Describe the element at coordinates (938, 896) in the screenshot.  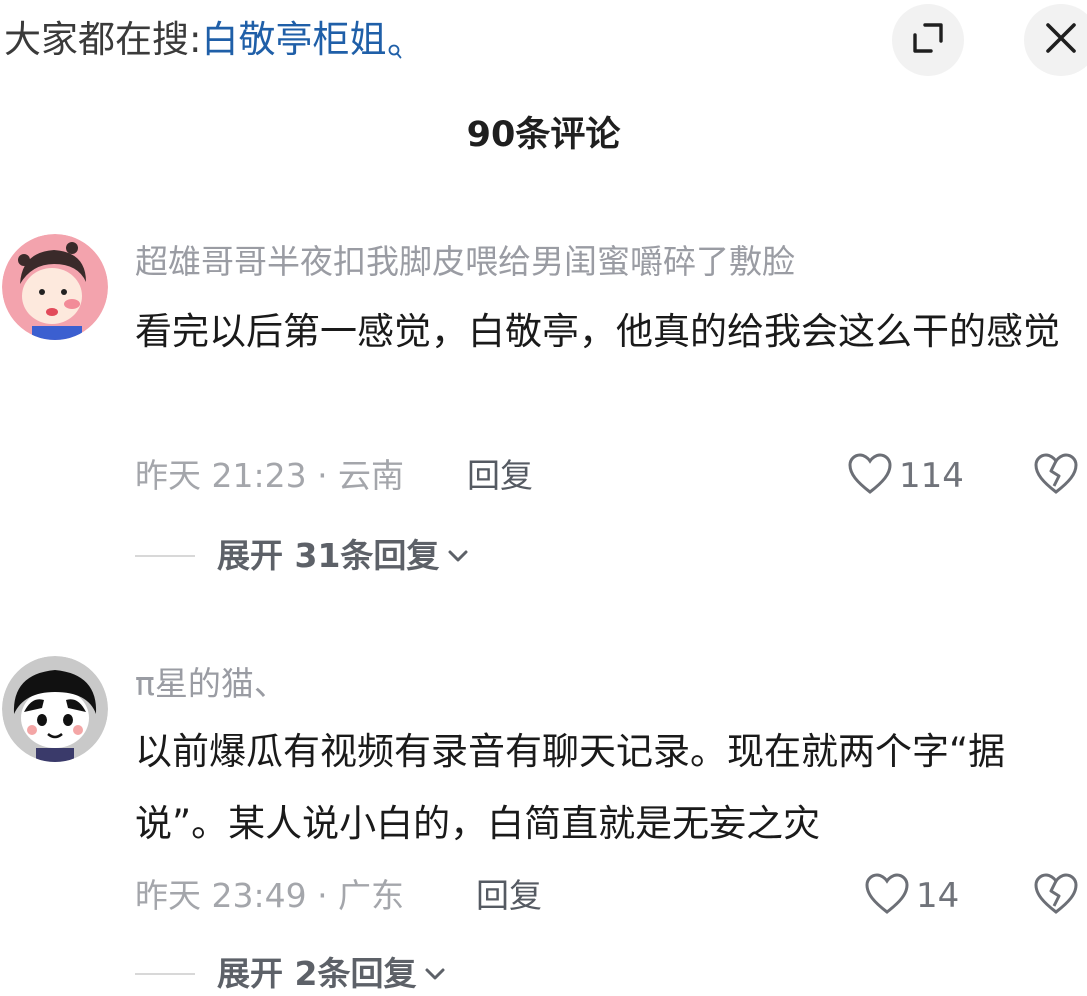
I see `like-count: 14` at that location.